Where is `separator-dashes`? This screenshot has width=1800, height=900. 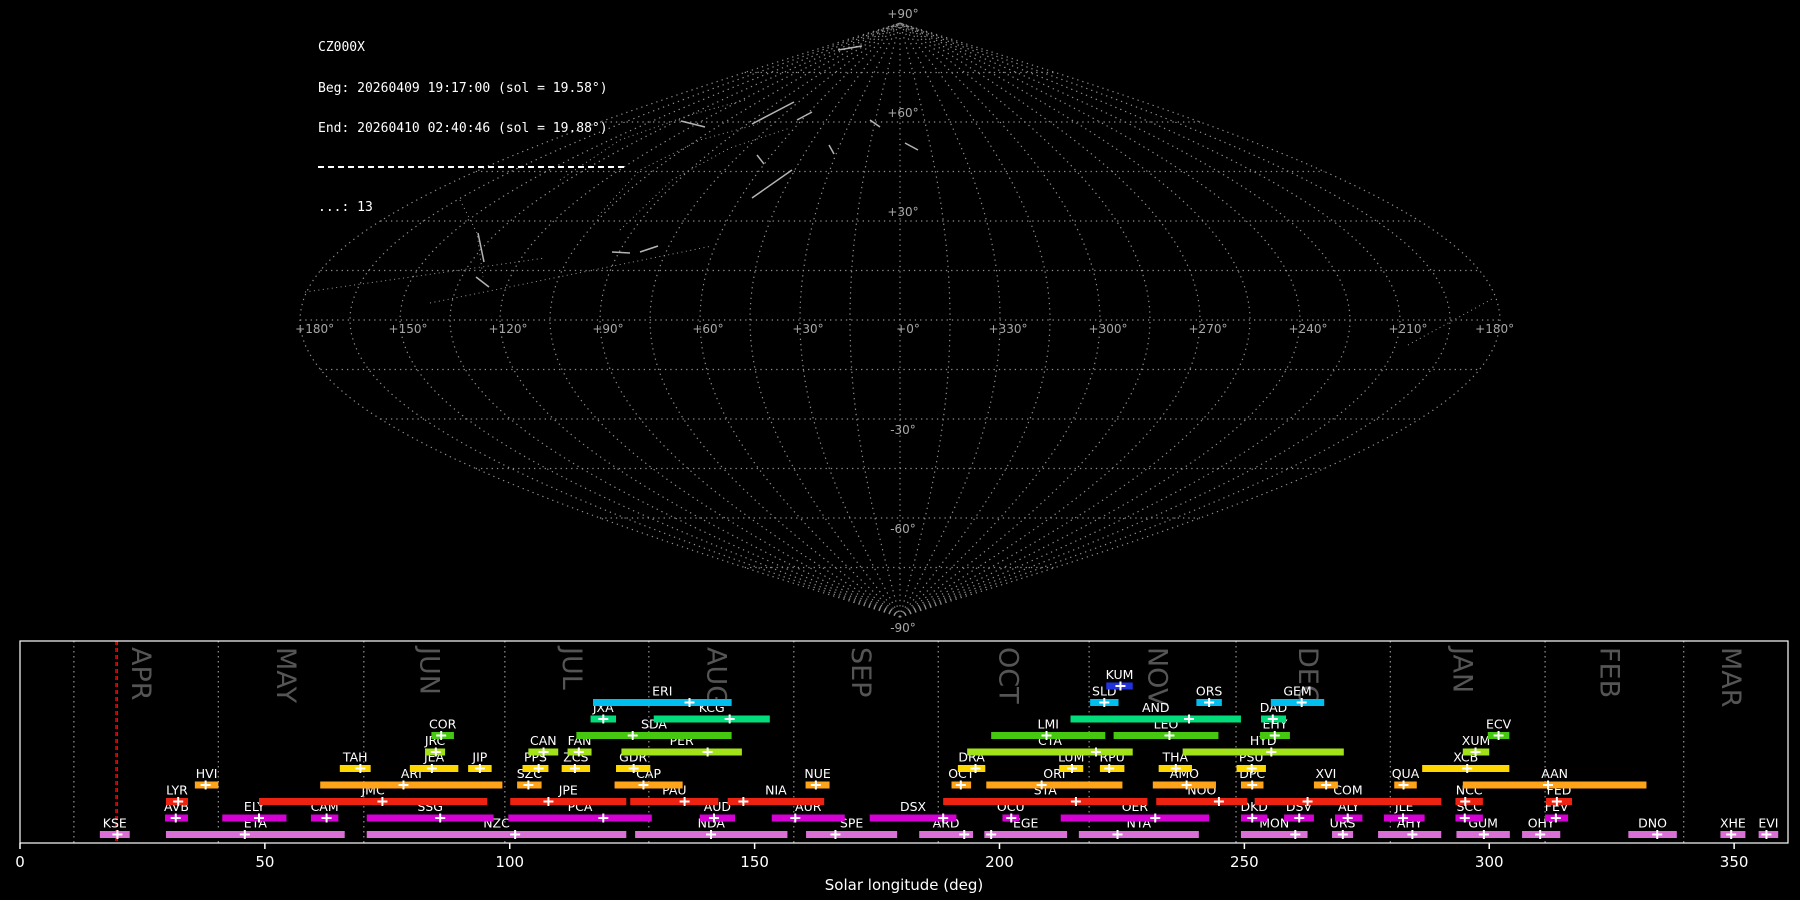 separator-dashes is located at coordinates (471, 166).